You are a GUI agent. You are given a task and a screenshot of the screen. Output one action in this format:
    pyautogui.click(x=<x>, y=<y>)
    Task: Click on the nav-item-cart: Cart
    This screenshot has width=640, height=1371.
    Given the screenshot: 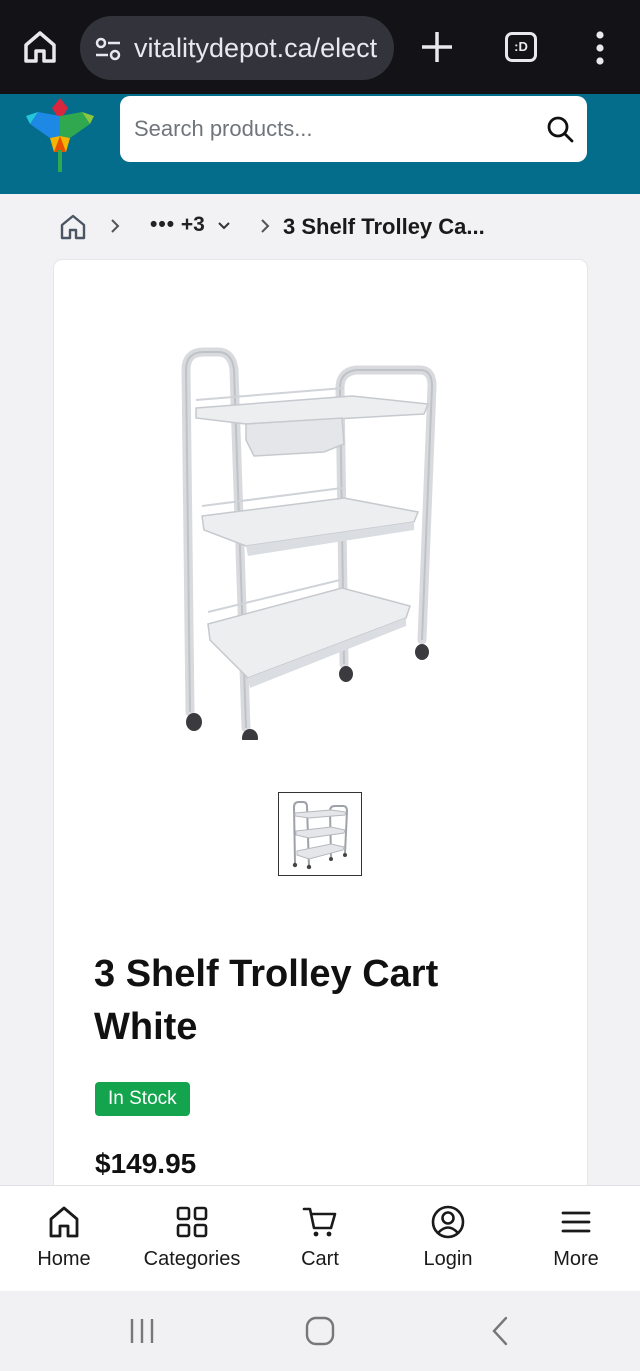 What is the action you would take?
    pyautogui.click(x=320, y=1239)
    